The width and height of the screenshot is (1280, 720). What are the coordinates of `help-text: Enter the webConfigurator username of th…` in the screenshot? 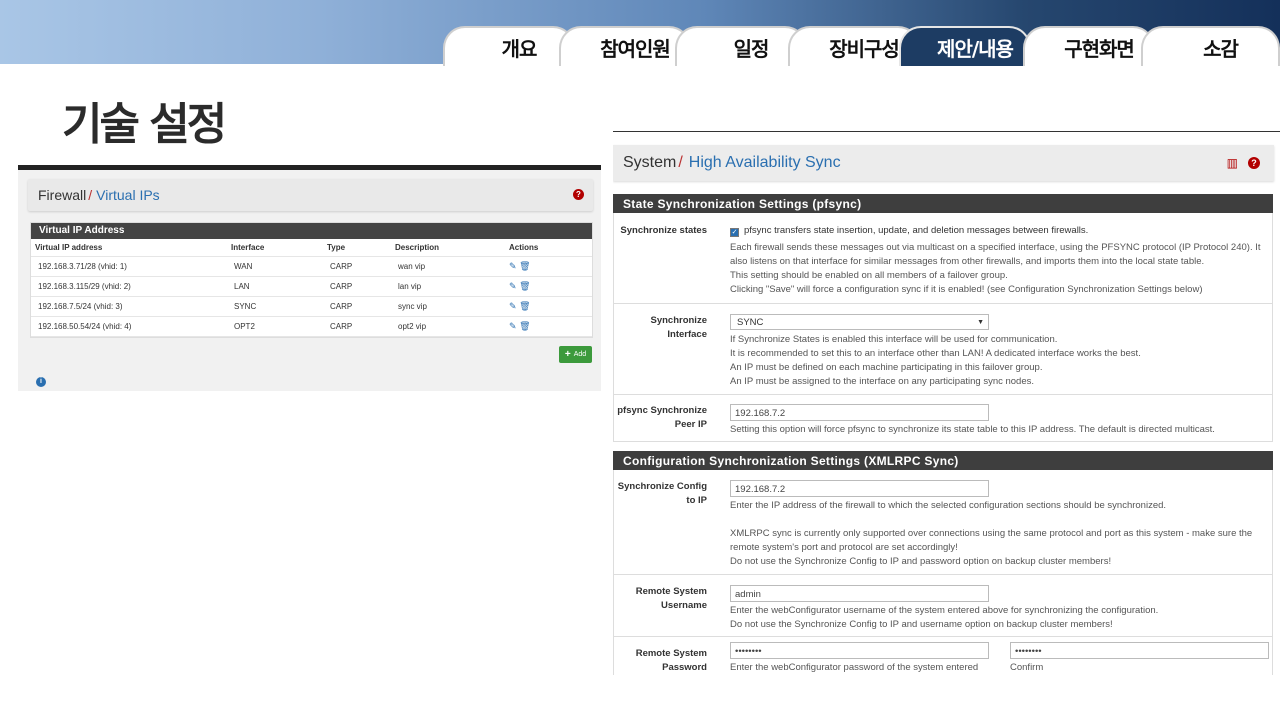 It's located at (944, 610).